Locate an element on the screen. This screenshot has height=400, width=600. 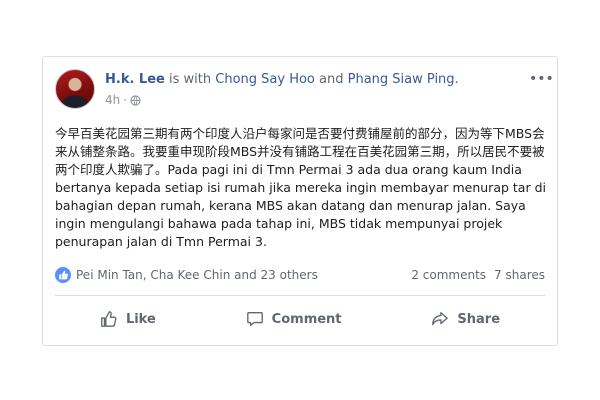
share-button: Share is located at coordinates (465, 319).